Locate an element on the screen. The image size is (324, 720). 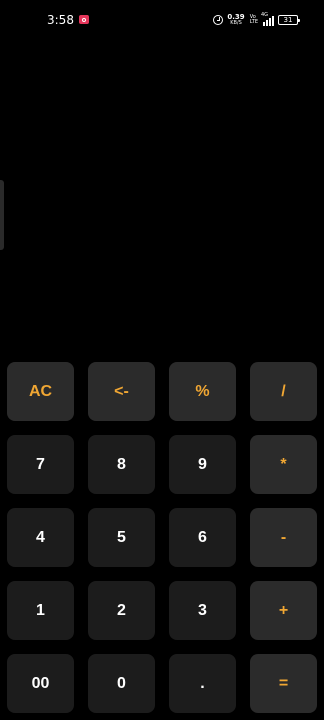
network-speed: 0.39 KB/S is located at coordinates (235, 20).